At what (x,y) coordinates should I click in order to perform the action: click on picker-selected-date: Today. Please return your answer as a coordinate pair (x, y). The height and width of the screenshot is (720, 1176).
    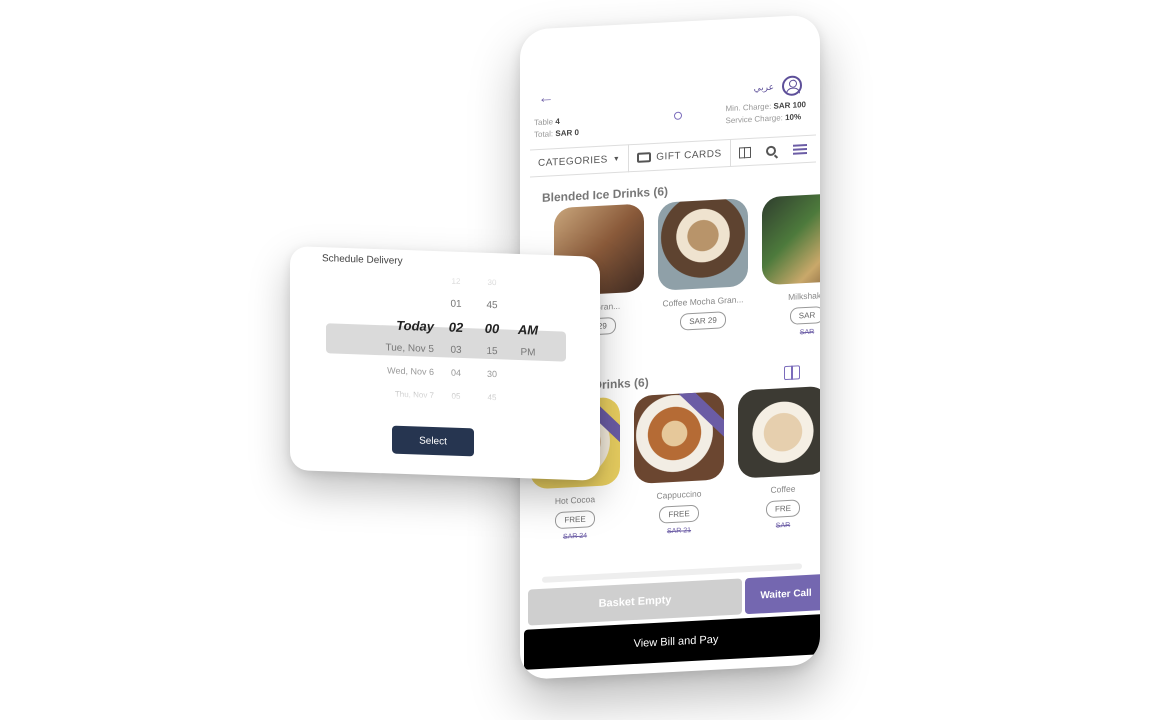
    Looking at the image, I should click on (394, 325).